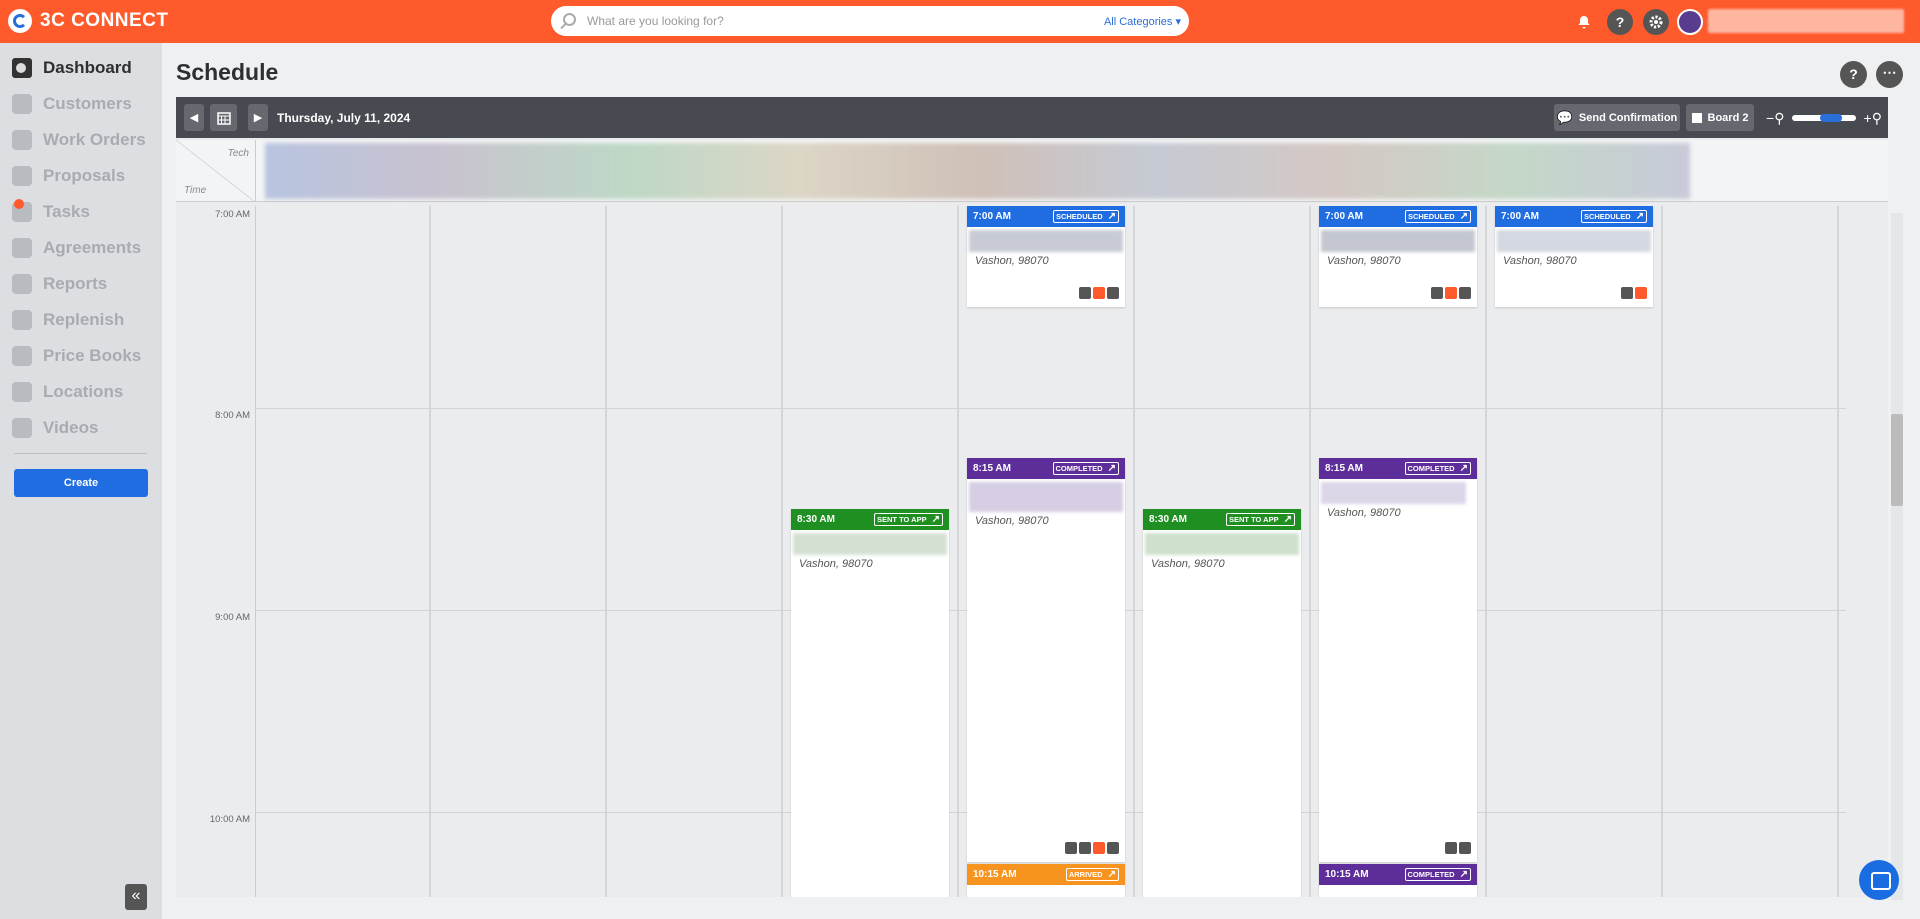  Describe the element at coordinates (1853, 74) in the screenshot. I see `help-button: ?` at that location.